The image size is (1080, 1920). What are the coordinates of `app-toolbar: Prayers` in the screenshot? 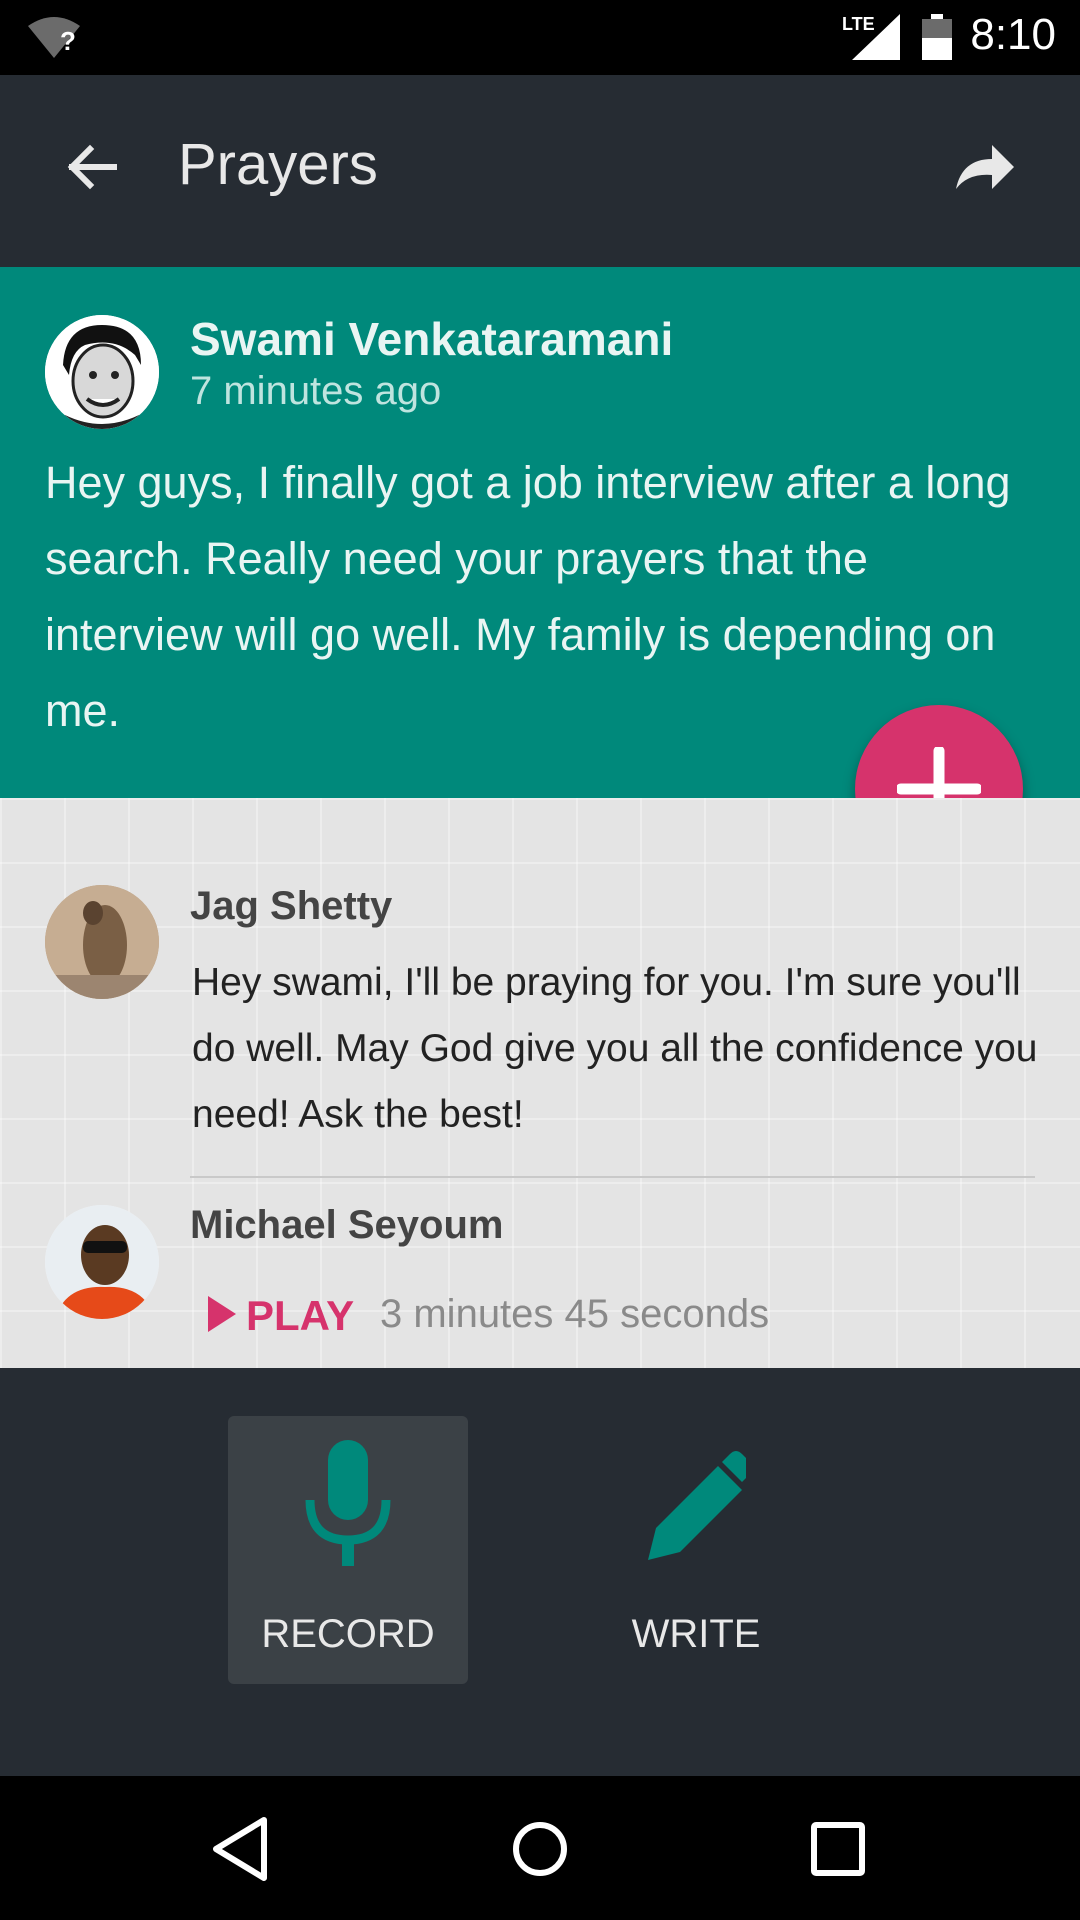 It's located at (540, 171).